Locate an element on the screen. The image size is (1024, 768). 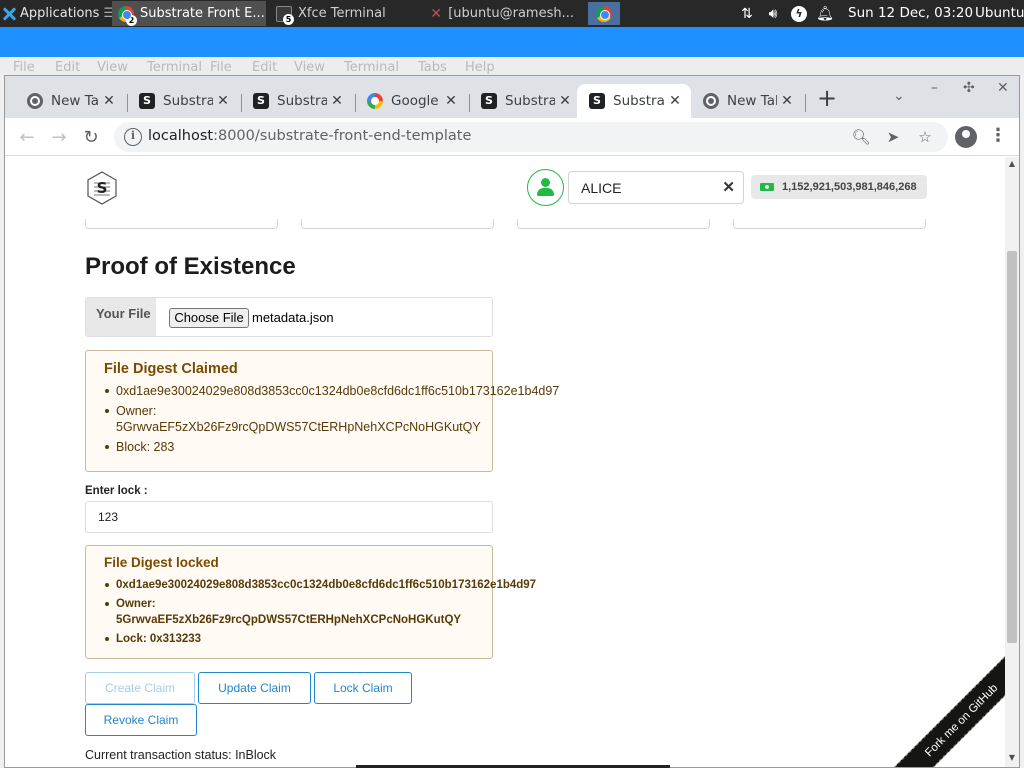
taskbar-label: Xfce Terminal is located at coordinates (342, 13).